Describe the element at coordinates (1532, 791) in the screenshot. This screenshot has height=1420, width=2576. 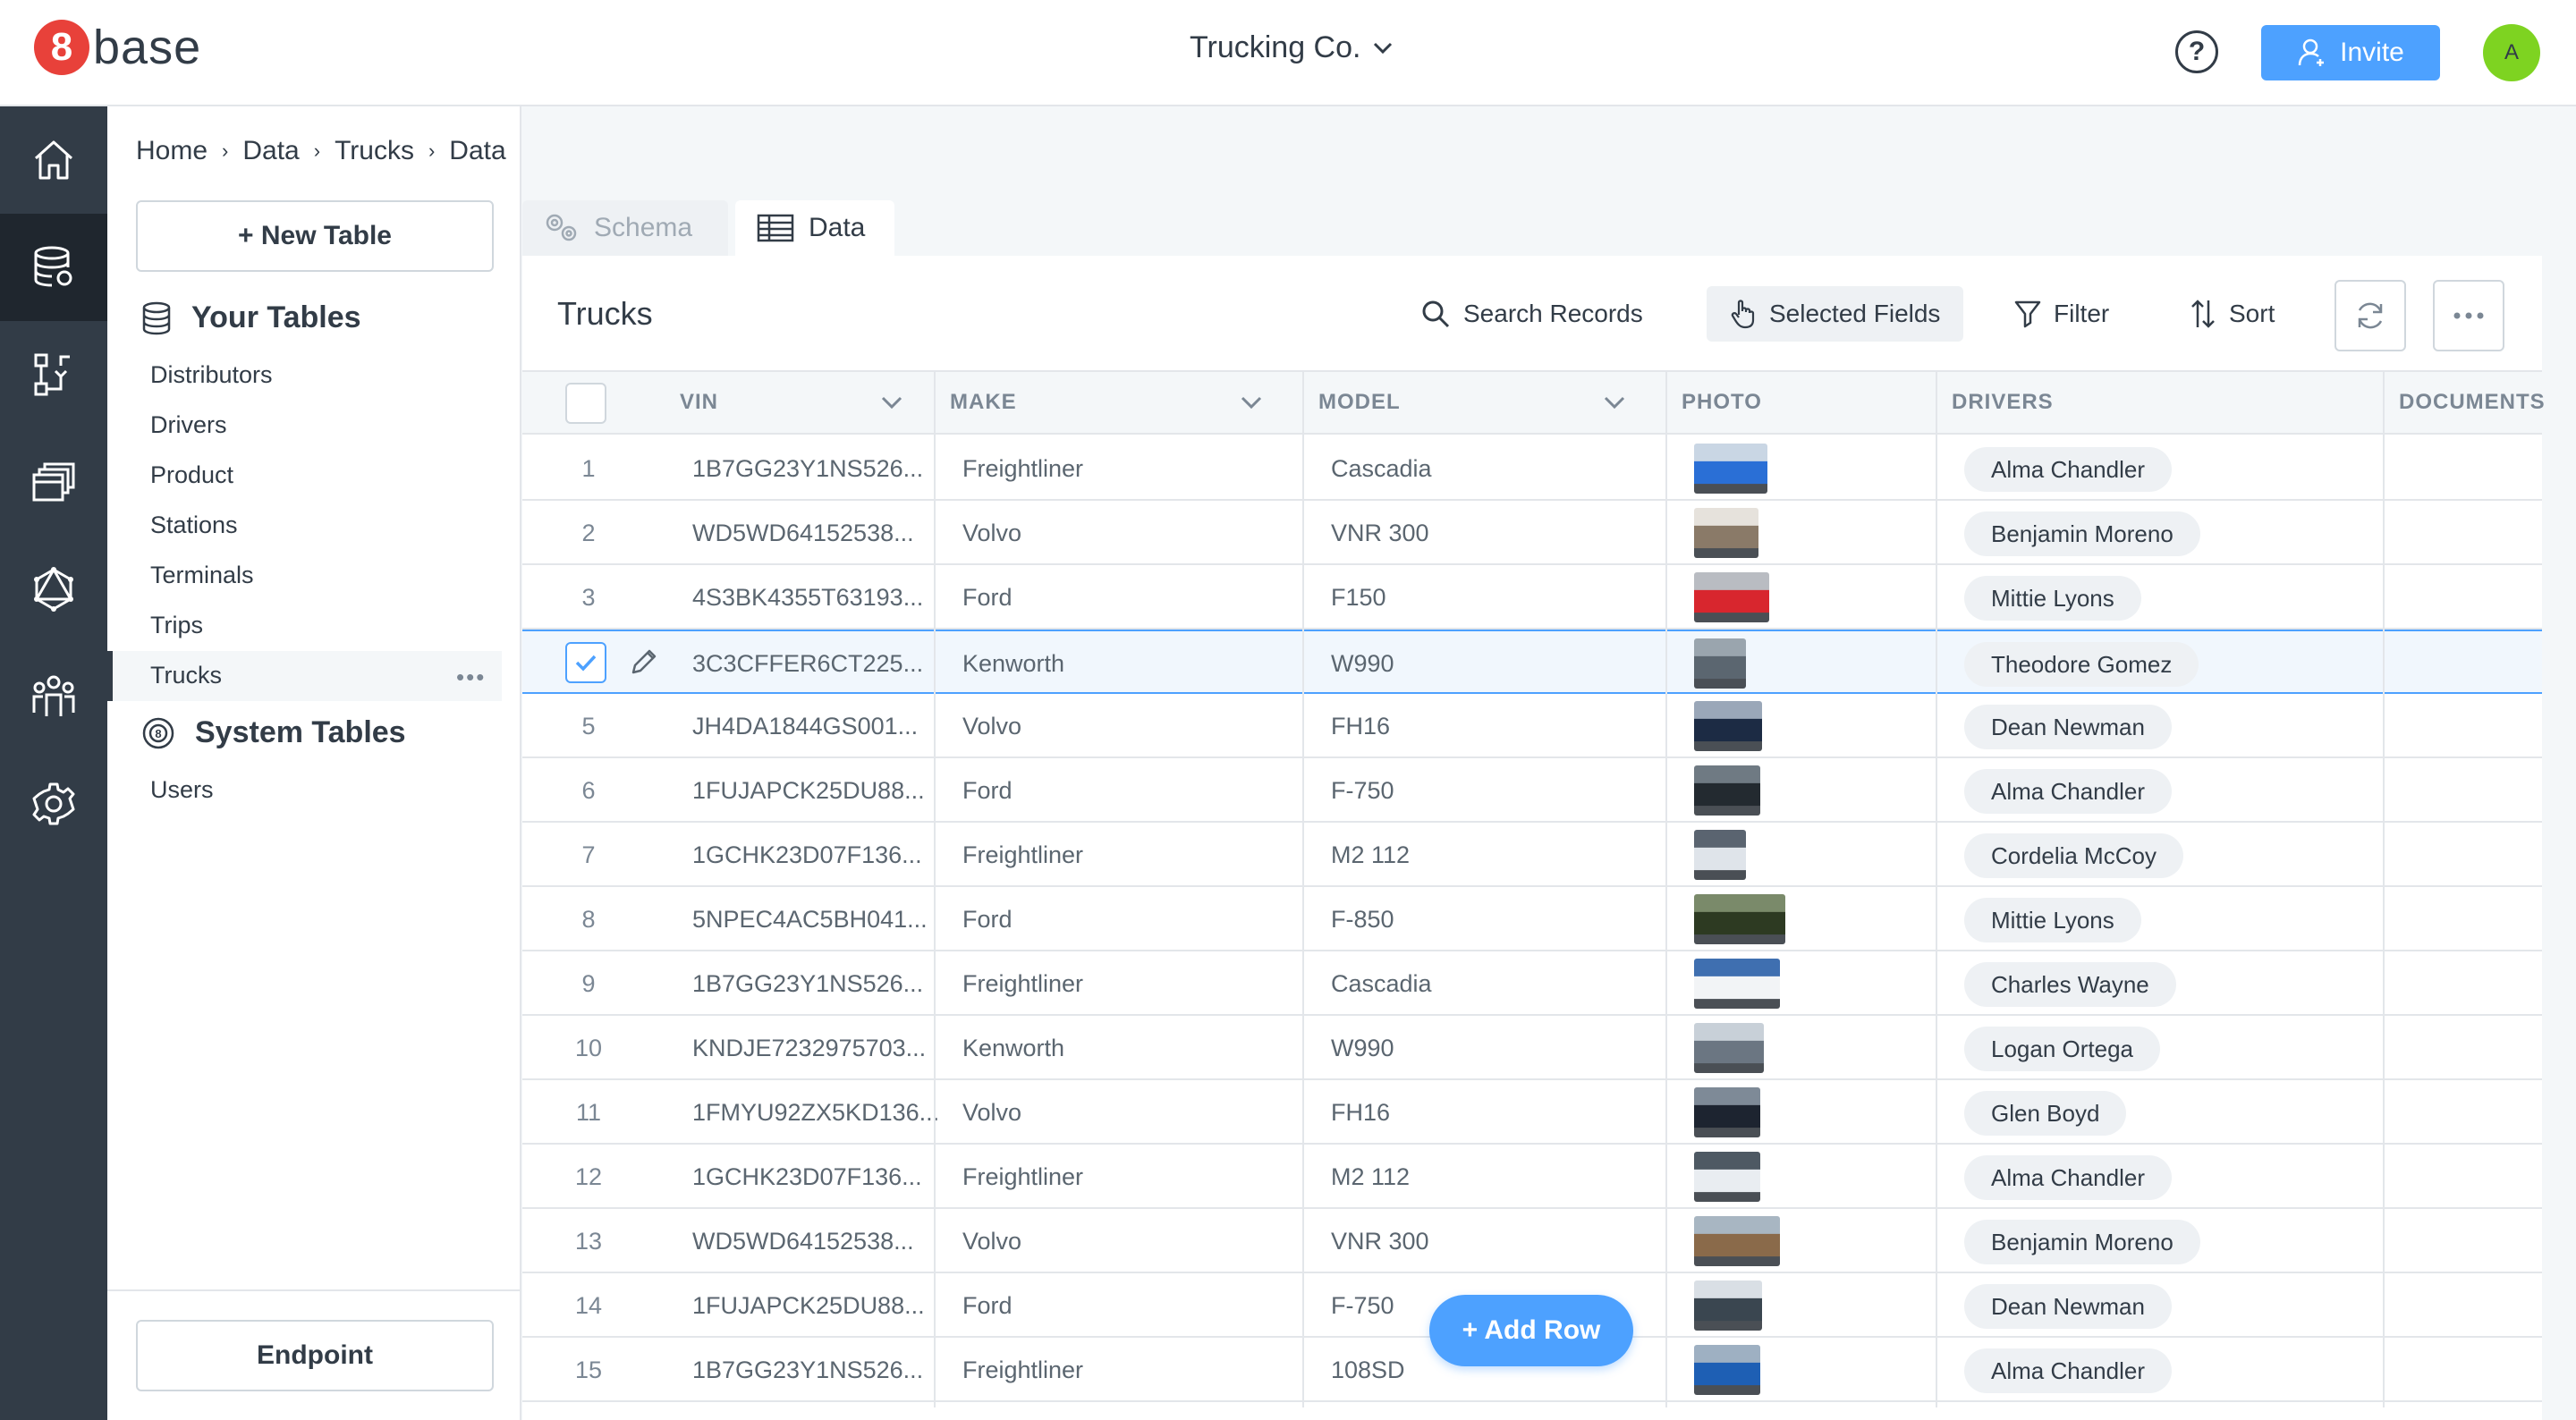
I see `table-row: 6 1FUJAPCK25DU88... Ford F-750 Alma Chandler` at that location.